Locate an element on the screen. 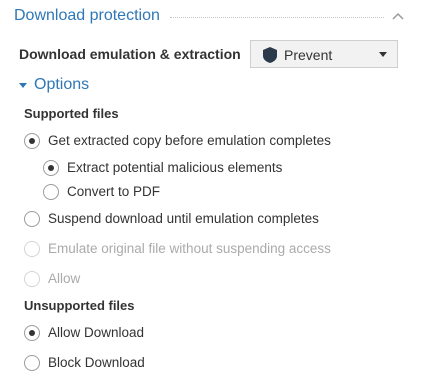 The height and width of the screenshot is (387, 430). supported-files-title: Supported files is located at coordinates (71, 113).